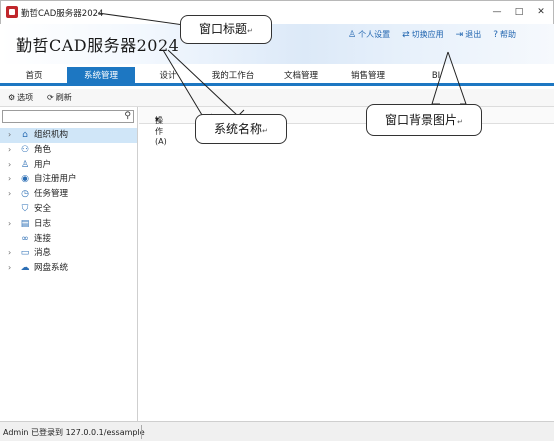  What do you see at coordinates (141, 24) in the screenshot?
I see `leader-window-title` at bounding box center [141, 24].